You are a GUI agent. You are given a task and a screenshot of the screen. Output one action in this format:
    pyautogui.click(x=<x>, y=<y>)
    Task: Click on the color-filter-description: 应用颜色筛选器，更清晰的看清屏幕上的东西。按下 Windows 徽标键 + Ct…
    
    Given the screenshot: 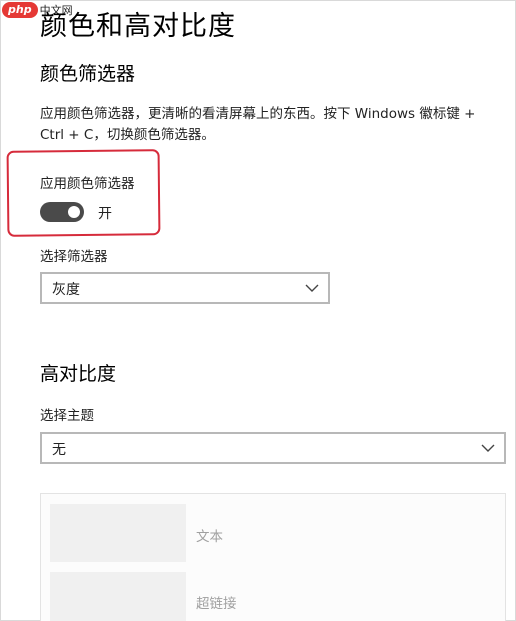 What is the action you would take?
    pyautogui.click(x=258, y=124)
    